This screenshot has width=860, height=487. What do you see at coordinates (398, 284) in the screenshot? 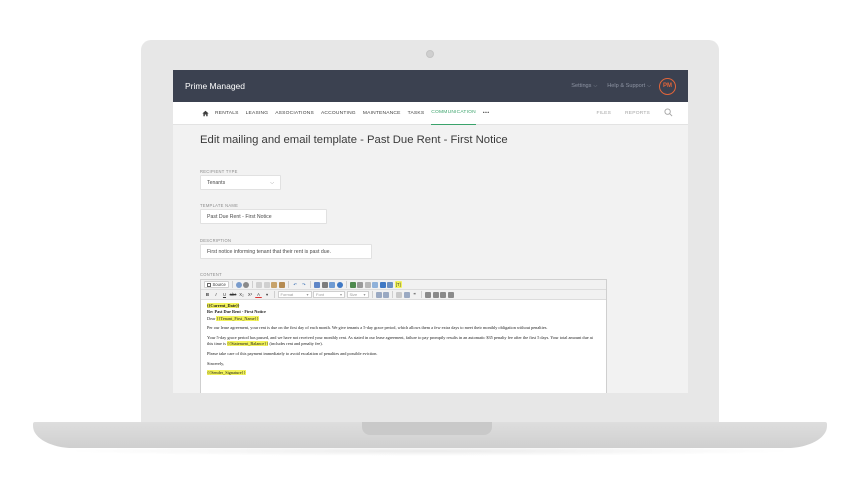
I see `insert-tag-button: [T]` at bounding box center [398, 284].